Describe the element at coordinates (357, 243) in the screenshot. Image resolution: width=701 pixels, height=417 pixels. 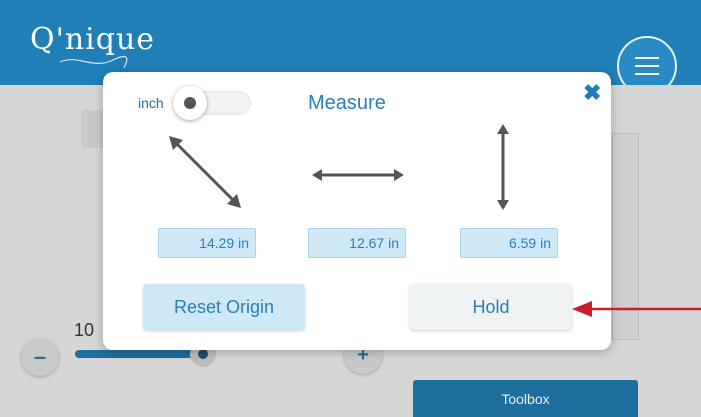
I see `horizontal-measurement-field: 12.67 in` at that location.